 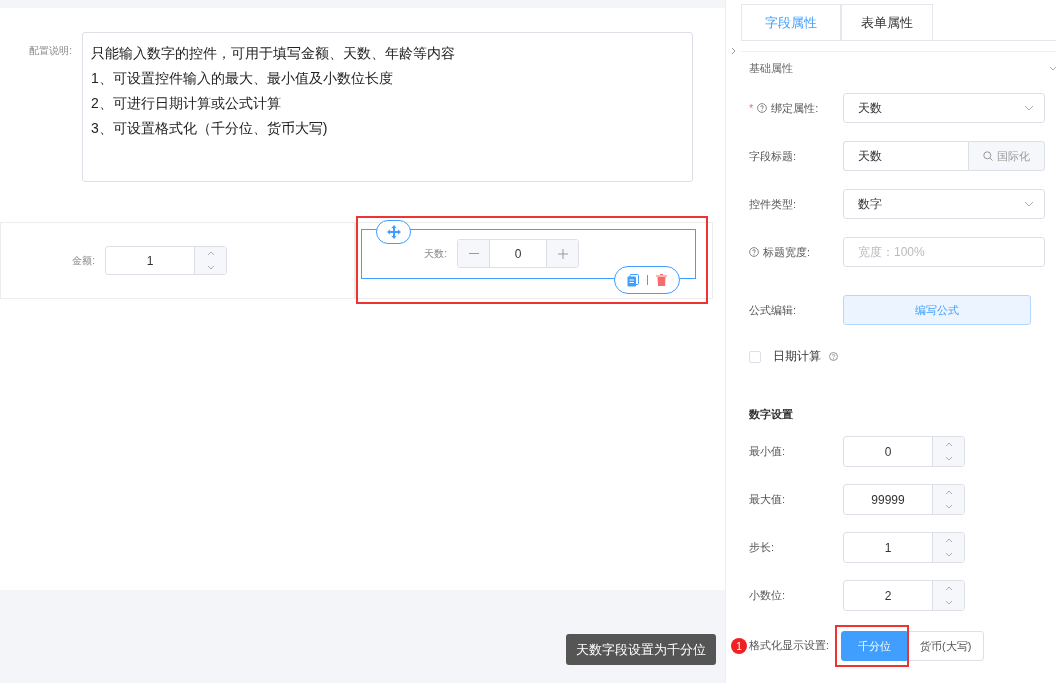 What do you see at coordinates (435, 253) in the screenshot?
I see `field-label: 天数:` at bounding box center [435, 253].